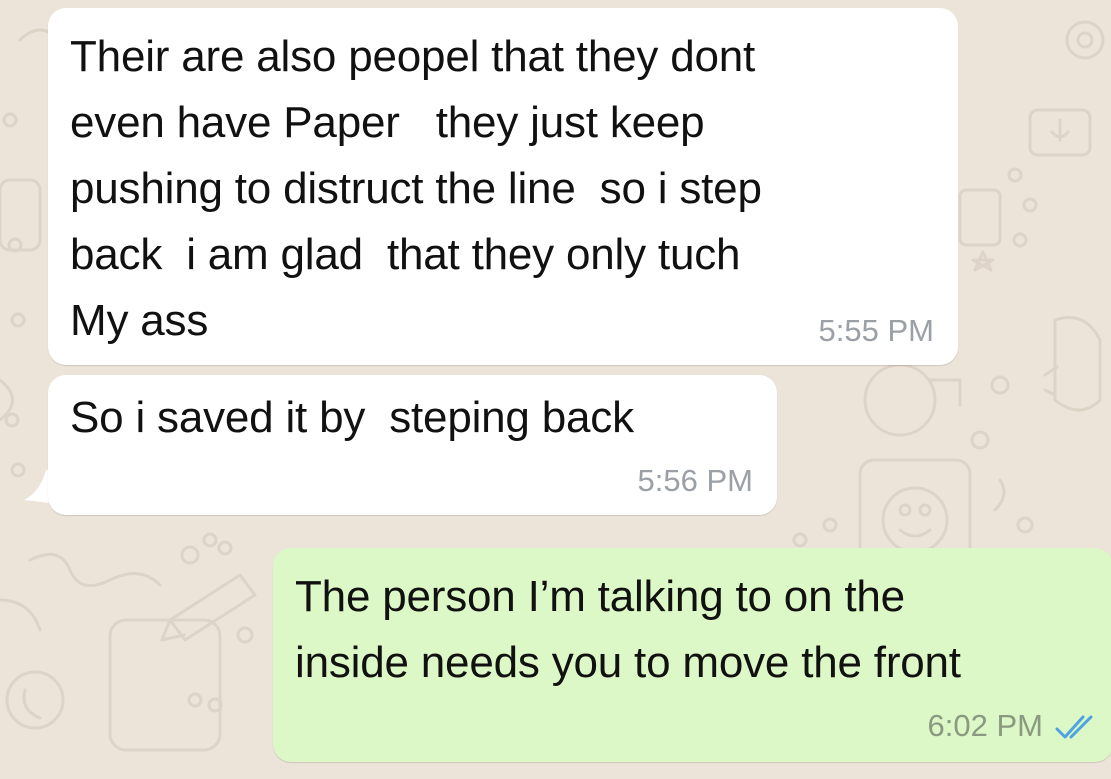  Describe the element at coordinates (695, 480) in the screenshot. I see `message-timestamp: 5:56 PM` at that location.